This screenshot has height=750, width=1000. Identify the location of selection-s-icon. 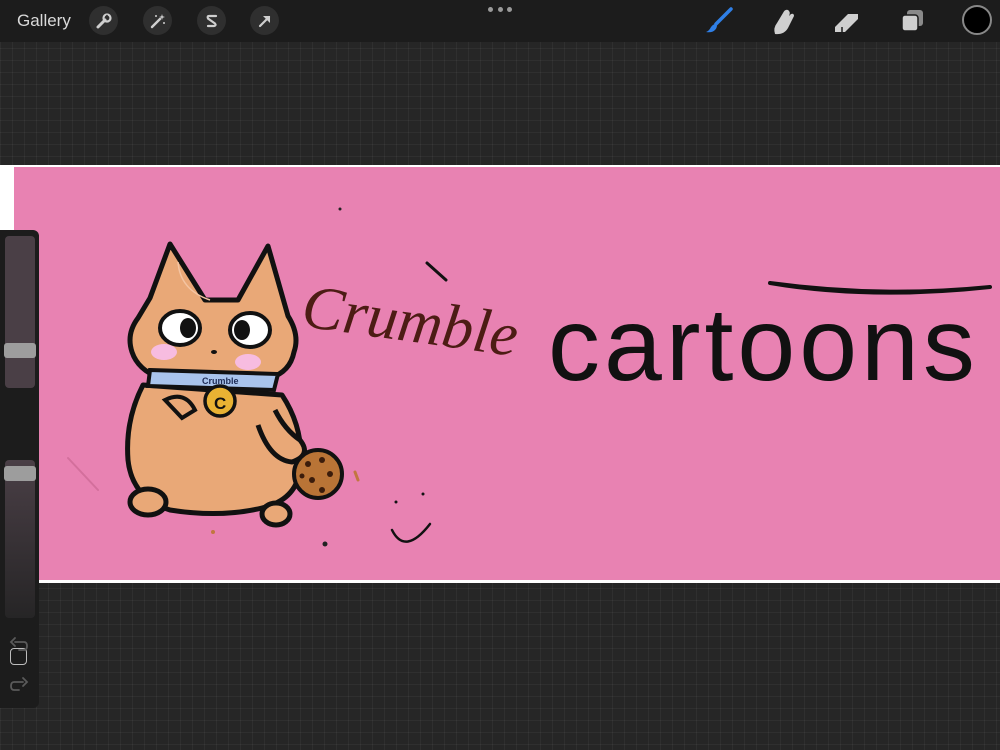
(211, 20).